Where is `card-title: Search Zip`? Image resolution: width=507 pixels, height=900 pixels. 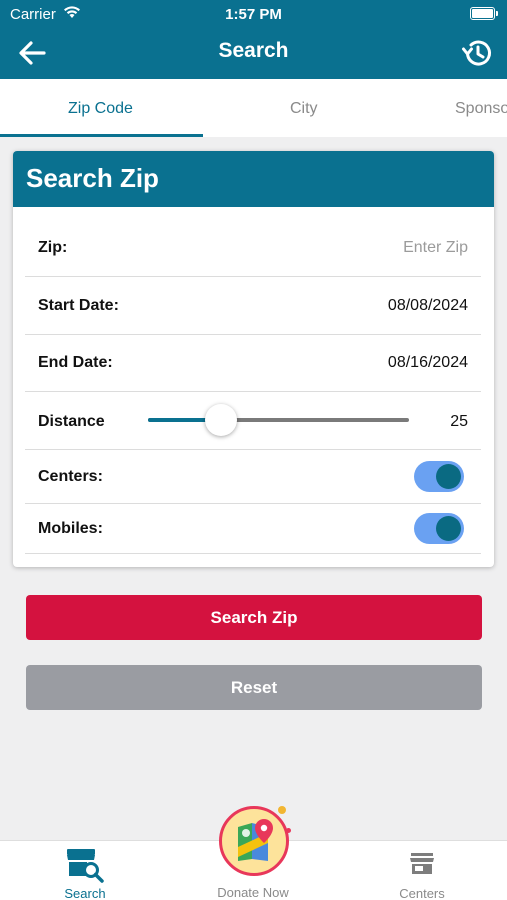 card-title: Search Zip is located at coordinates (253, 179).